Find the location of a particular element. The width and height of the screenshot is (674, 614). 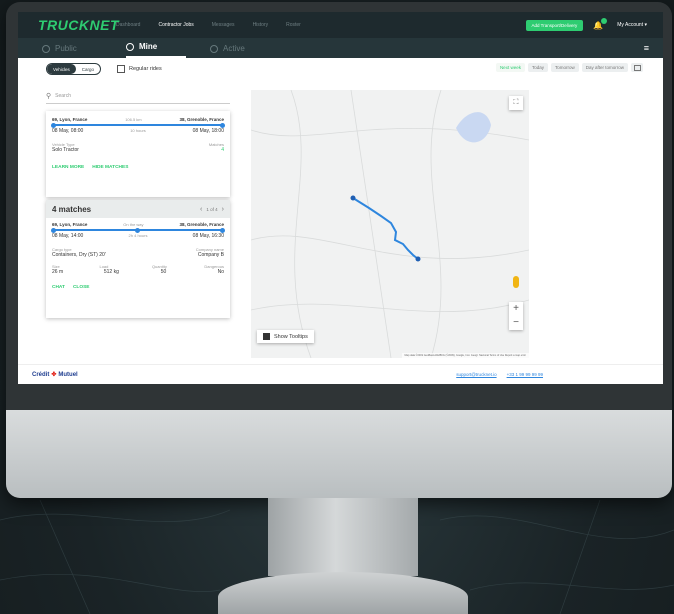

load-value: 512 kg is located at coordinates (111, 272).